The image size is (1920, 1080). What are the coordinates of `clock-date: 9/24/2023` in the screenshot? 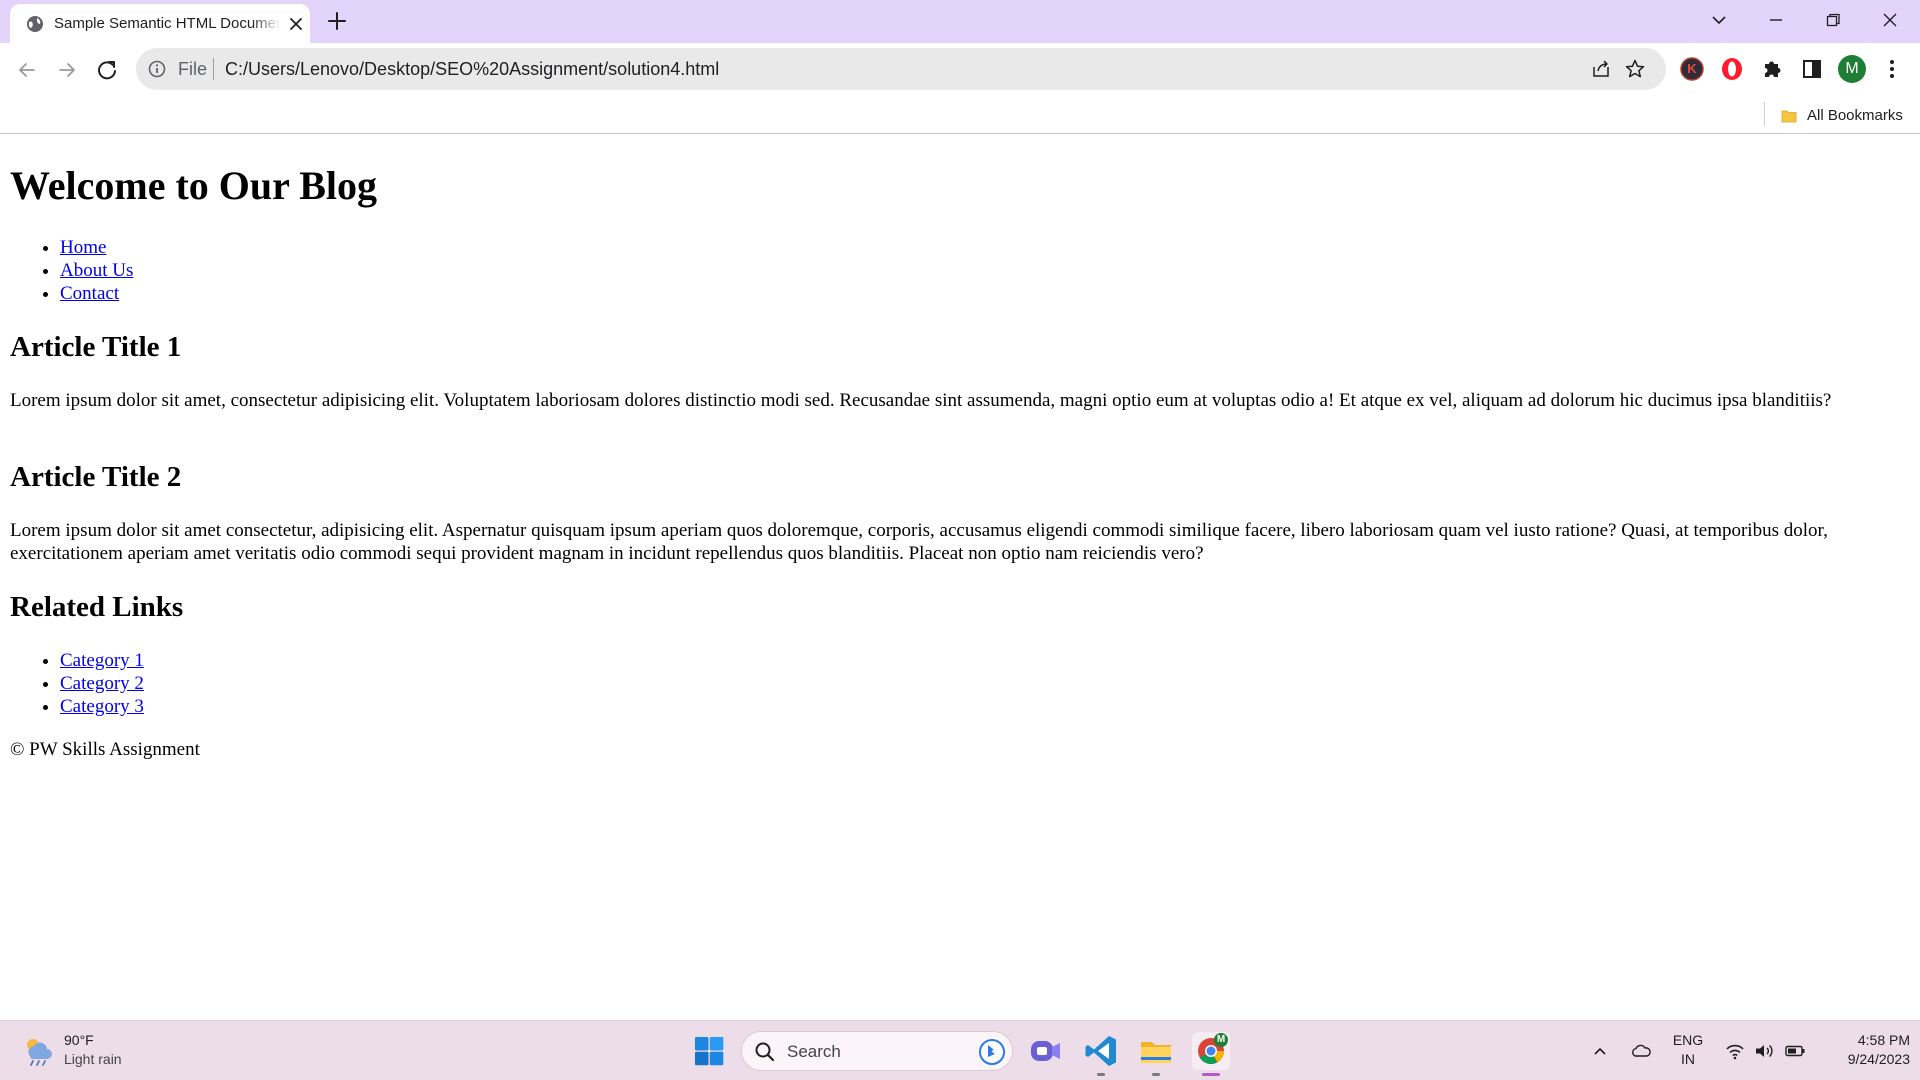 It's located at (1878, 1059).